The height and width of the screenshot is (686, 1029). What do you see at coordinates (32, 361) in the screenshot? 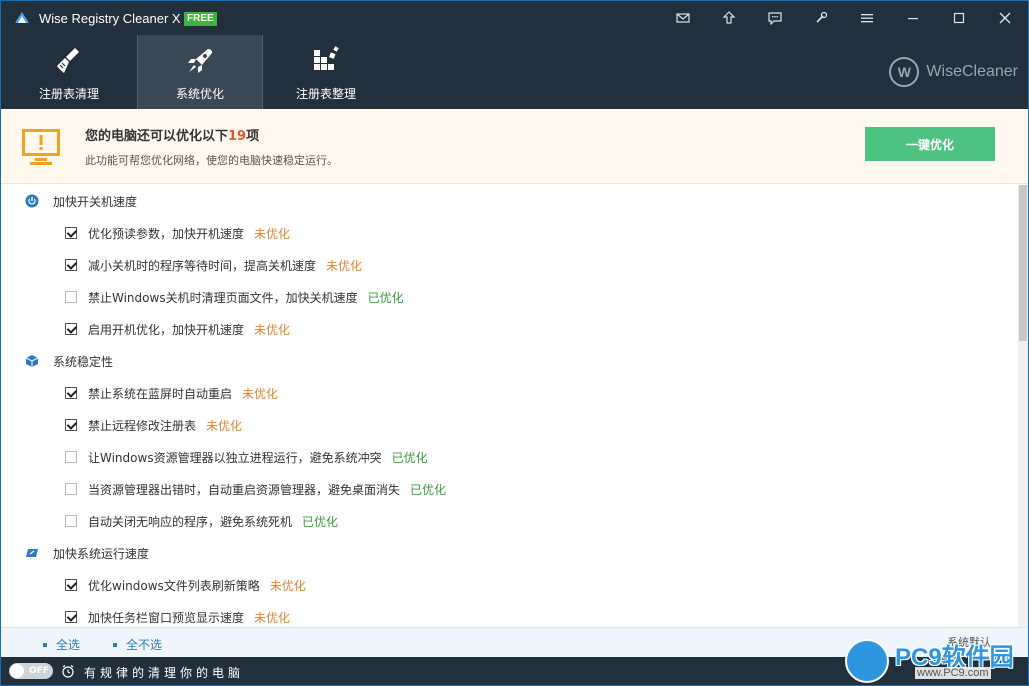
I see `cube-icon` at bounding box center [32, 361].